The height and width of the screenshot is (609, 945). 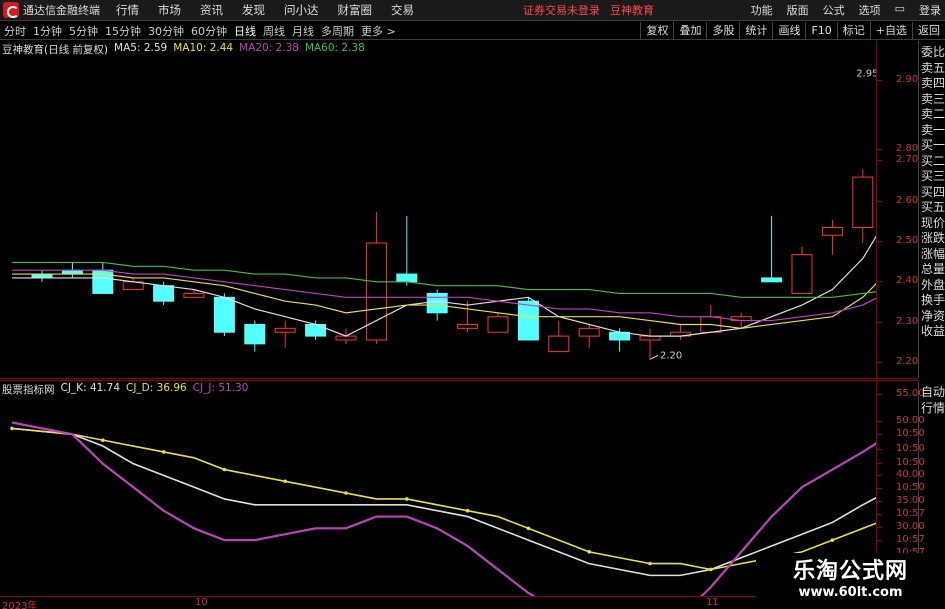 What do you see at coordinates (444, 279) in the screenshot?
I see `ma-line-ma60` at bounding box center [444, 279].